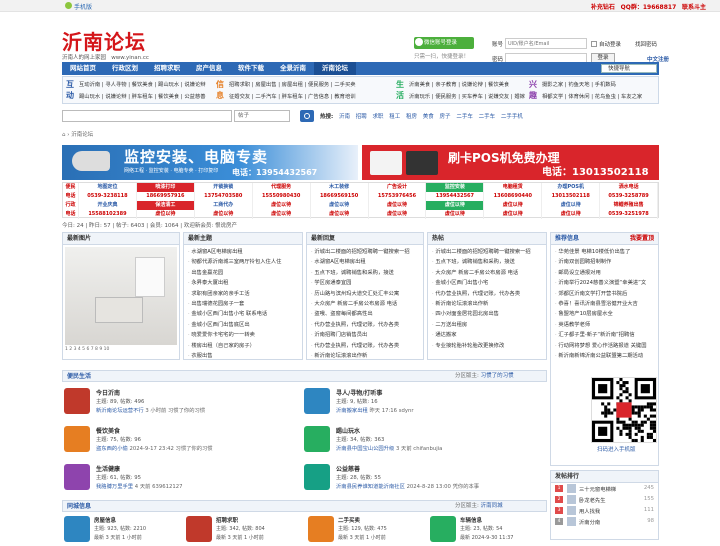 The height and width of the screenshot is (546, 720). I want to click on topic-link: 金城小区西门出售底区出, so click(243, 325).